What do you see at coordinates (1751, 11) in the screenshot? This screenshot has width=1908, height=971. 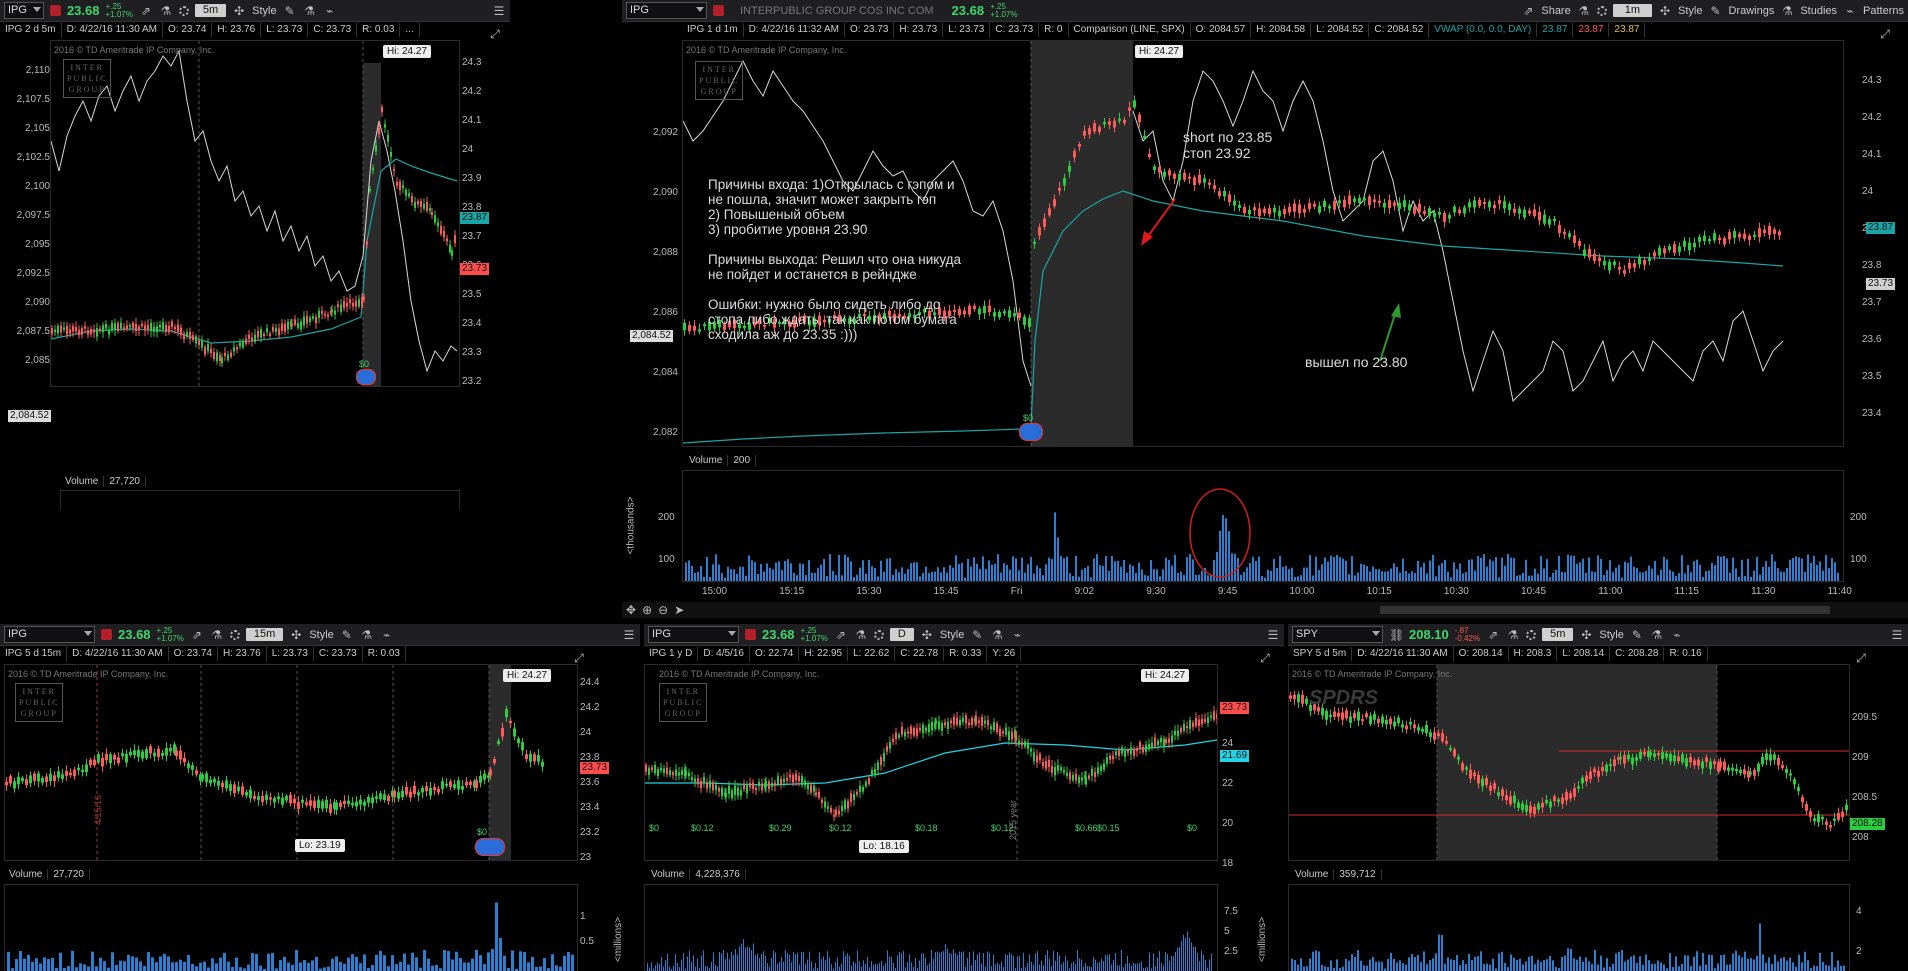 I see `drawings-menu: Drawings` at bounding box center [1751, 11].